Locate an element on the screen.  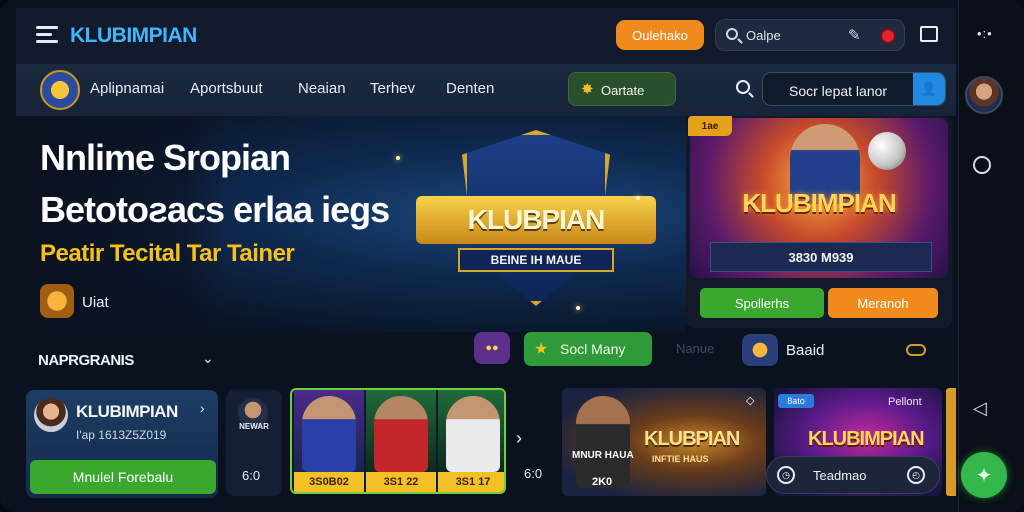
banner-card-price: 2K0 is located at coordinates (602, 482).